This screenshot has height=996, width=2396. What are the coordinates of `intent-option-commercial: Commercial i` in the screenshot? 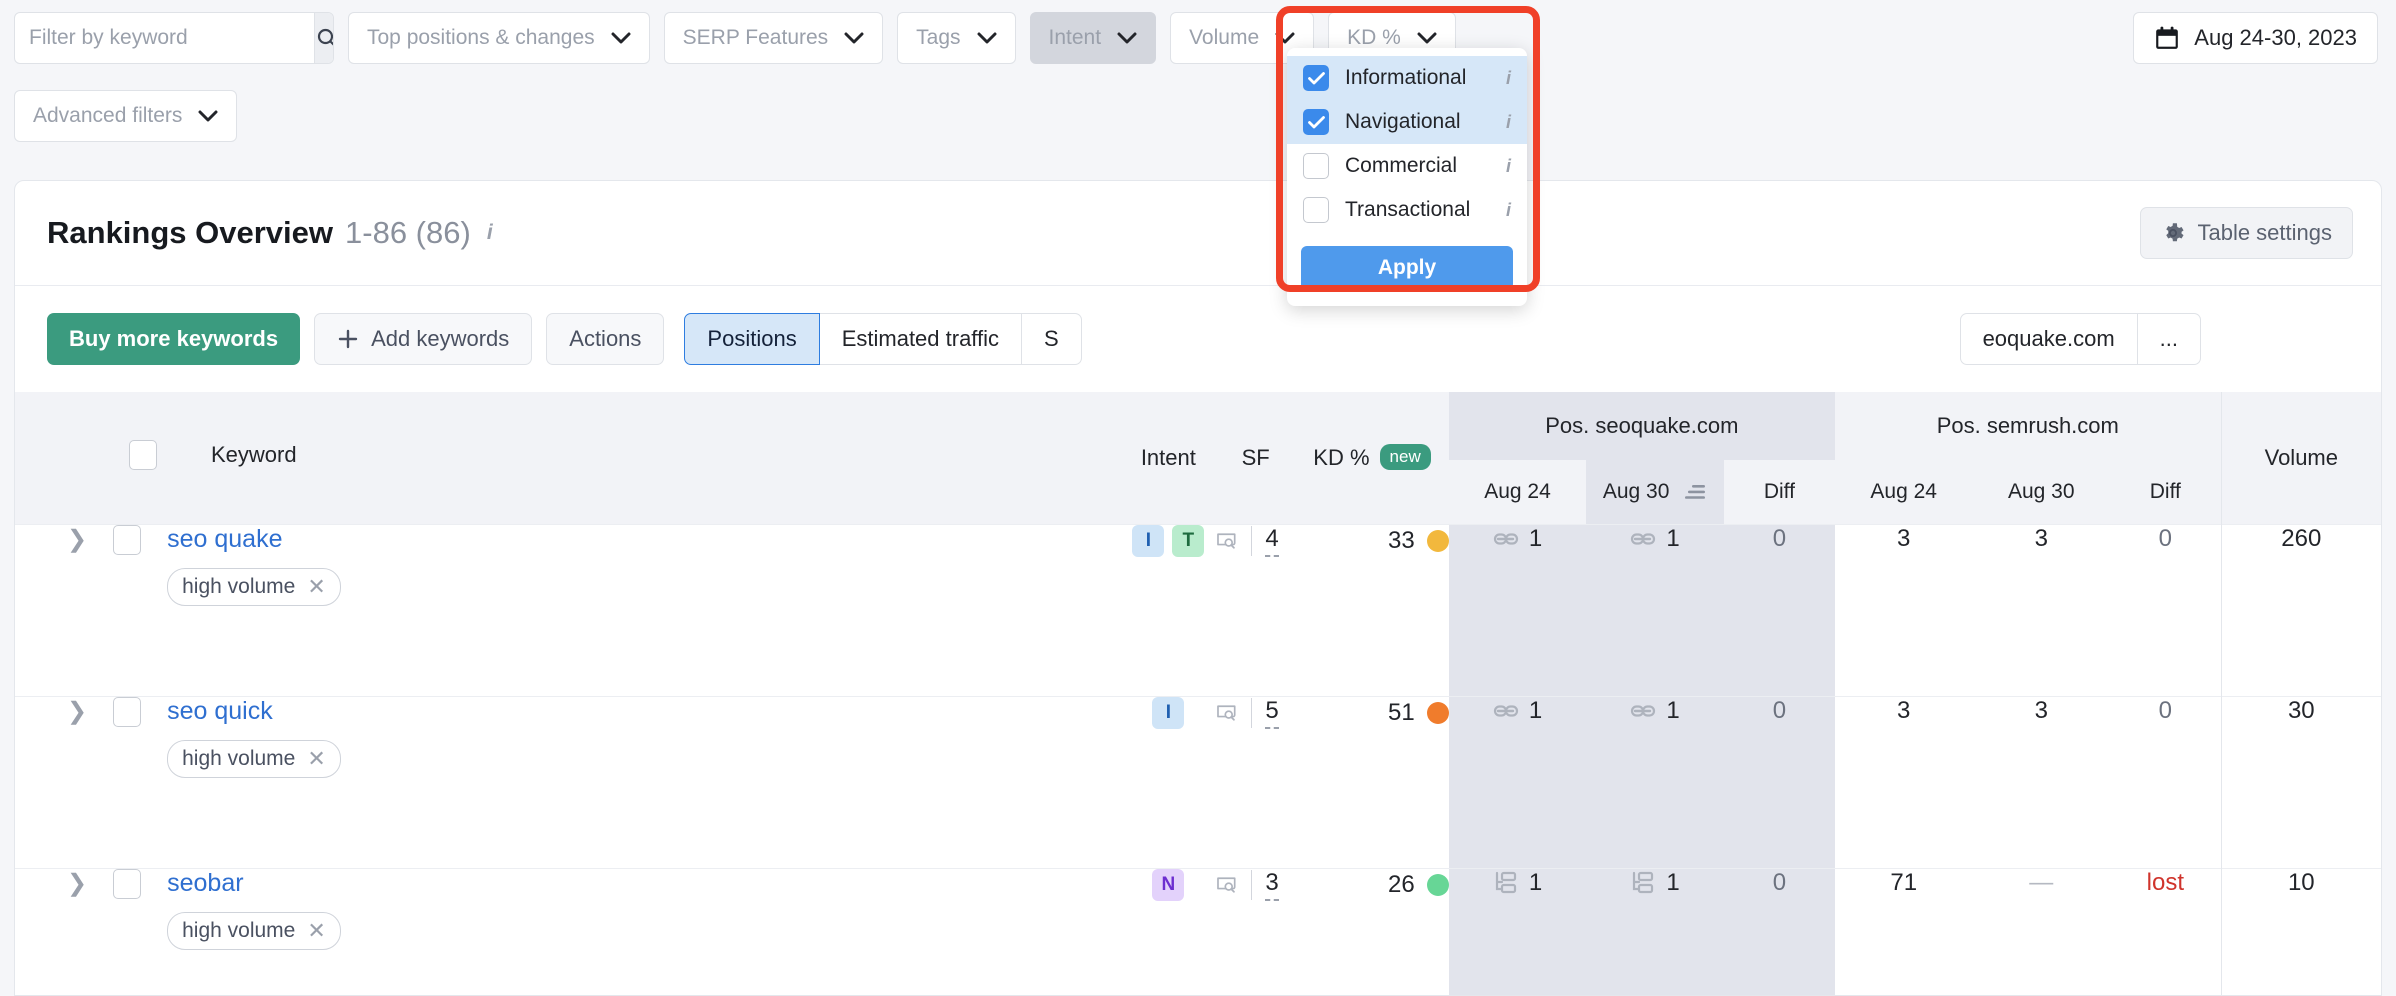 It's located at (1407, 166).